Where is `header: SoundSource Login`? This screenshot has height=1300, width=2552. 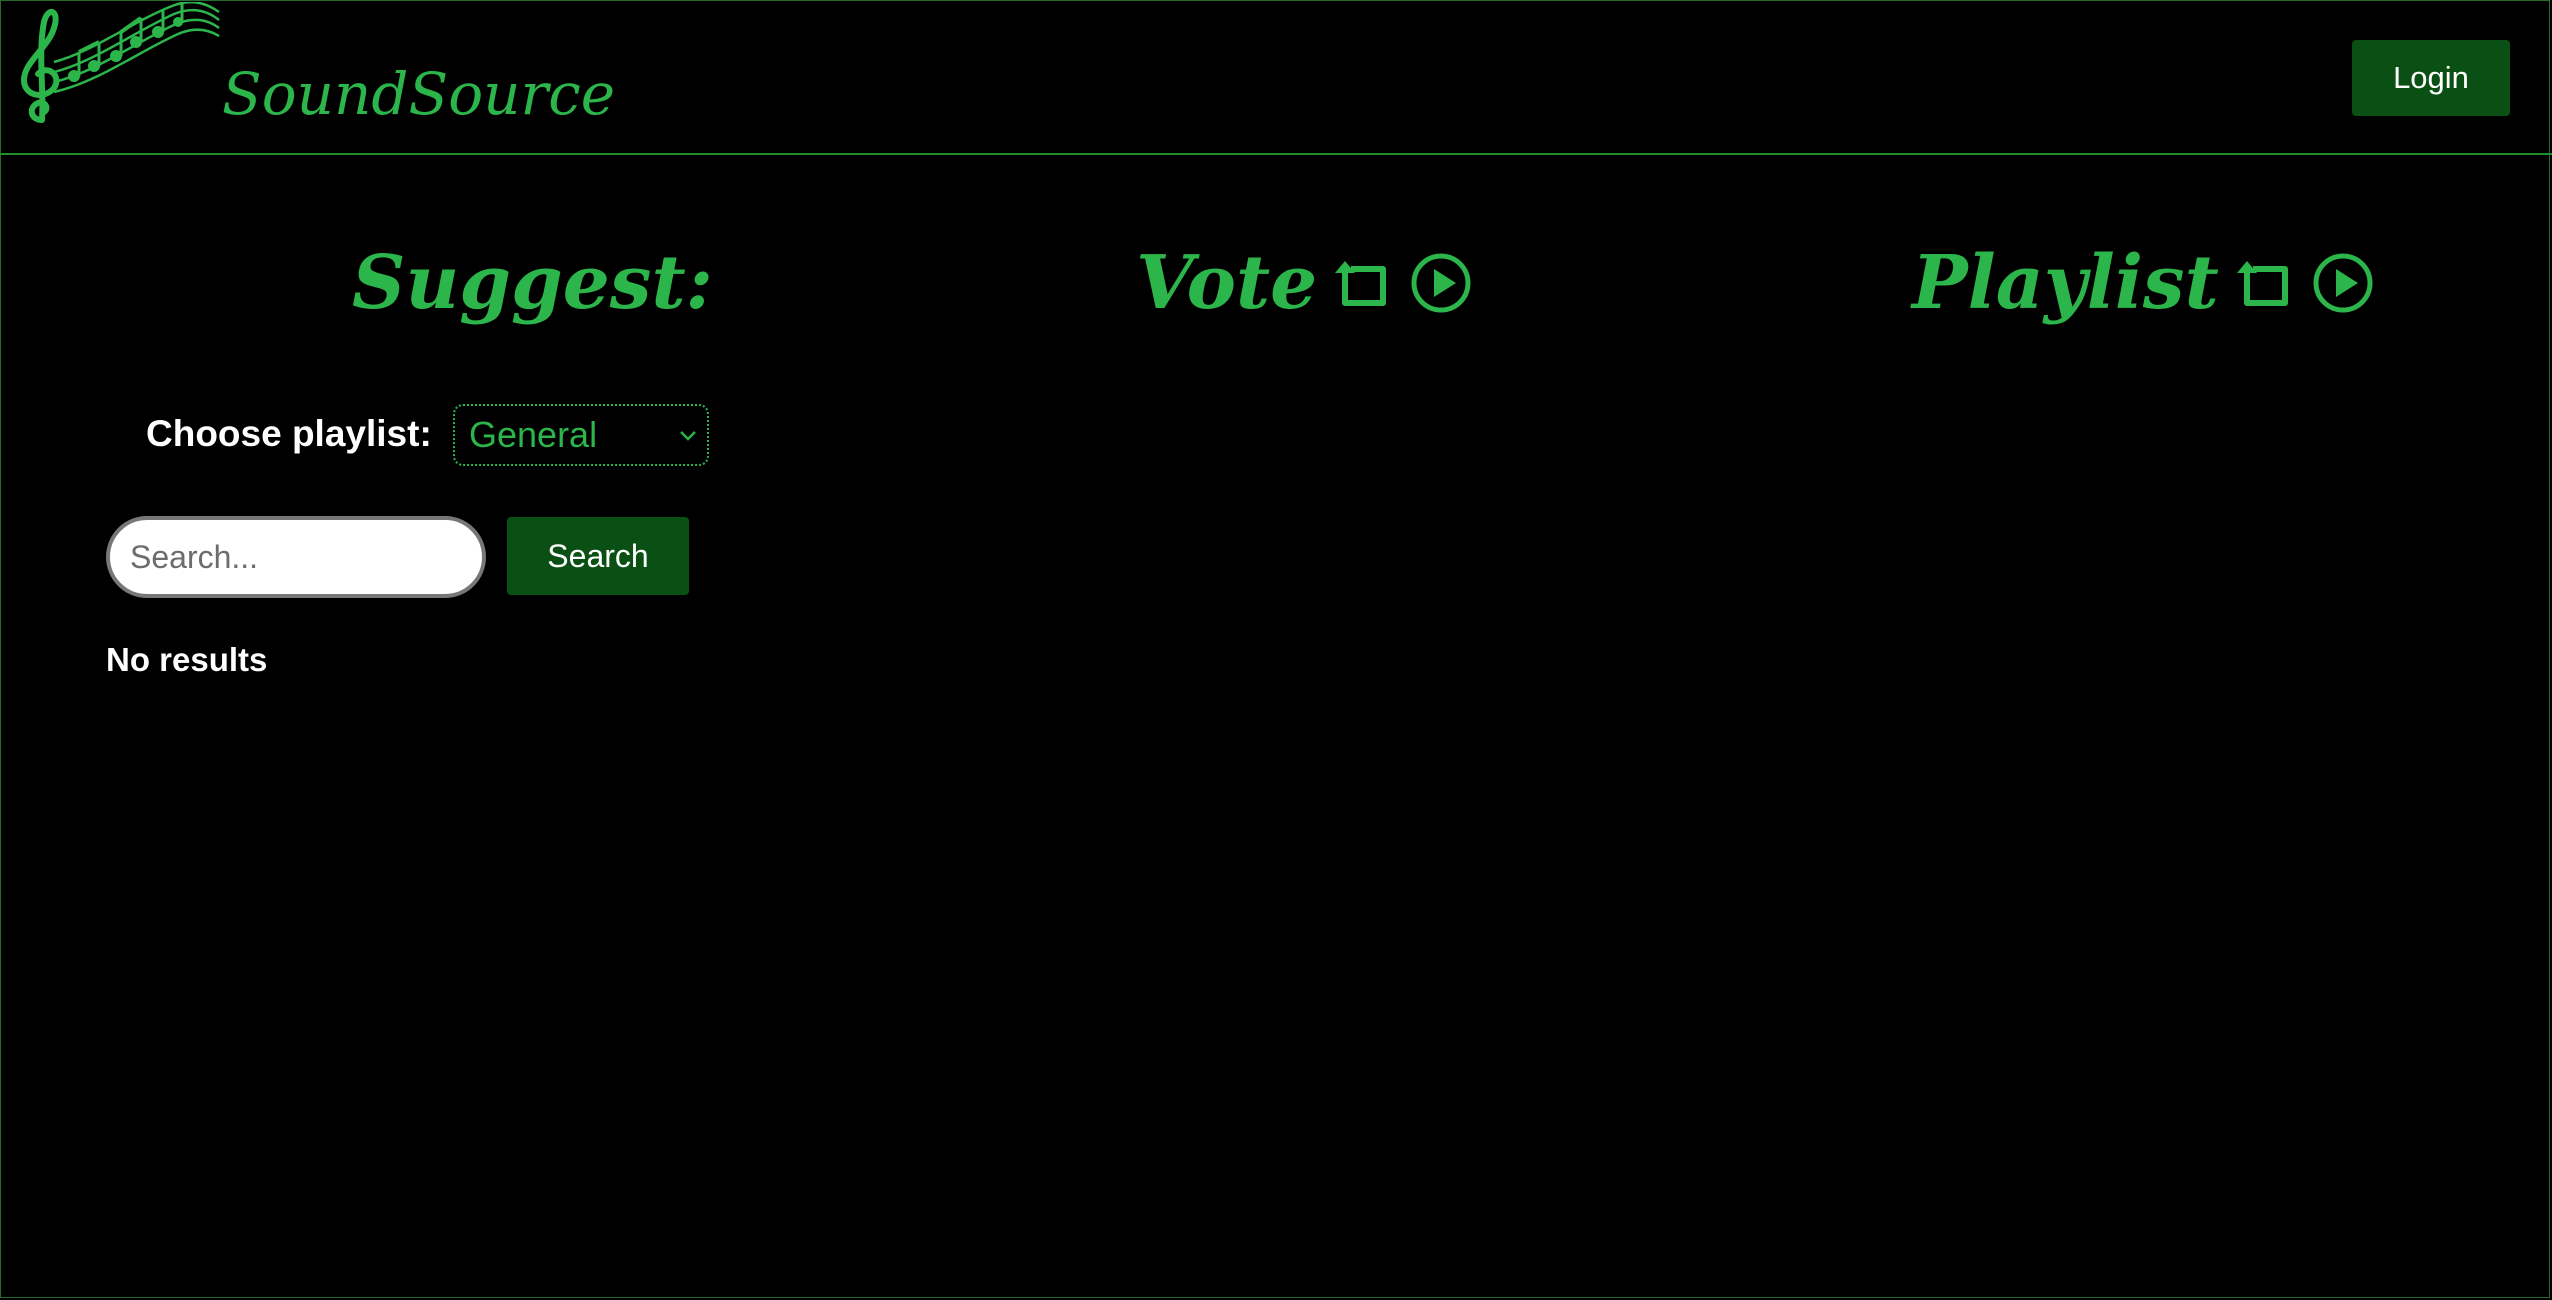 header: SoundSource Login is located at coordinates (1276, 77).